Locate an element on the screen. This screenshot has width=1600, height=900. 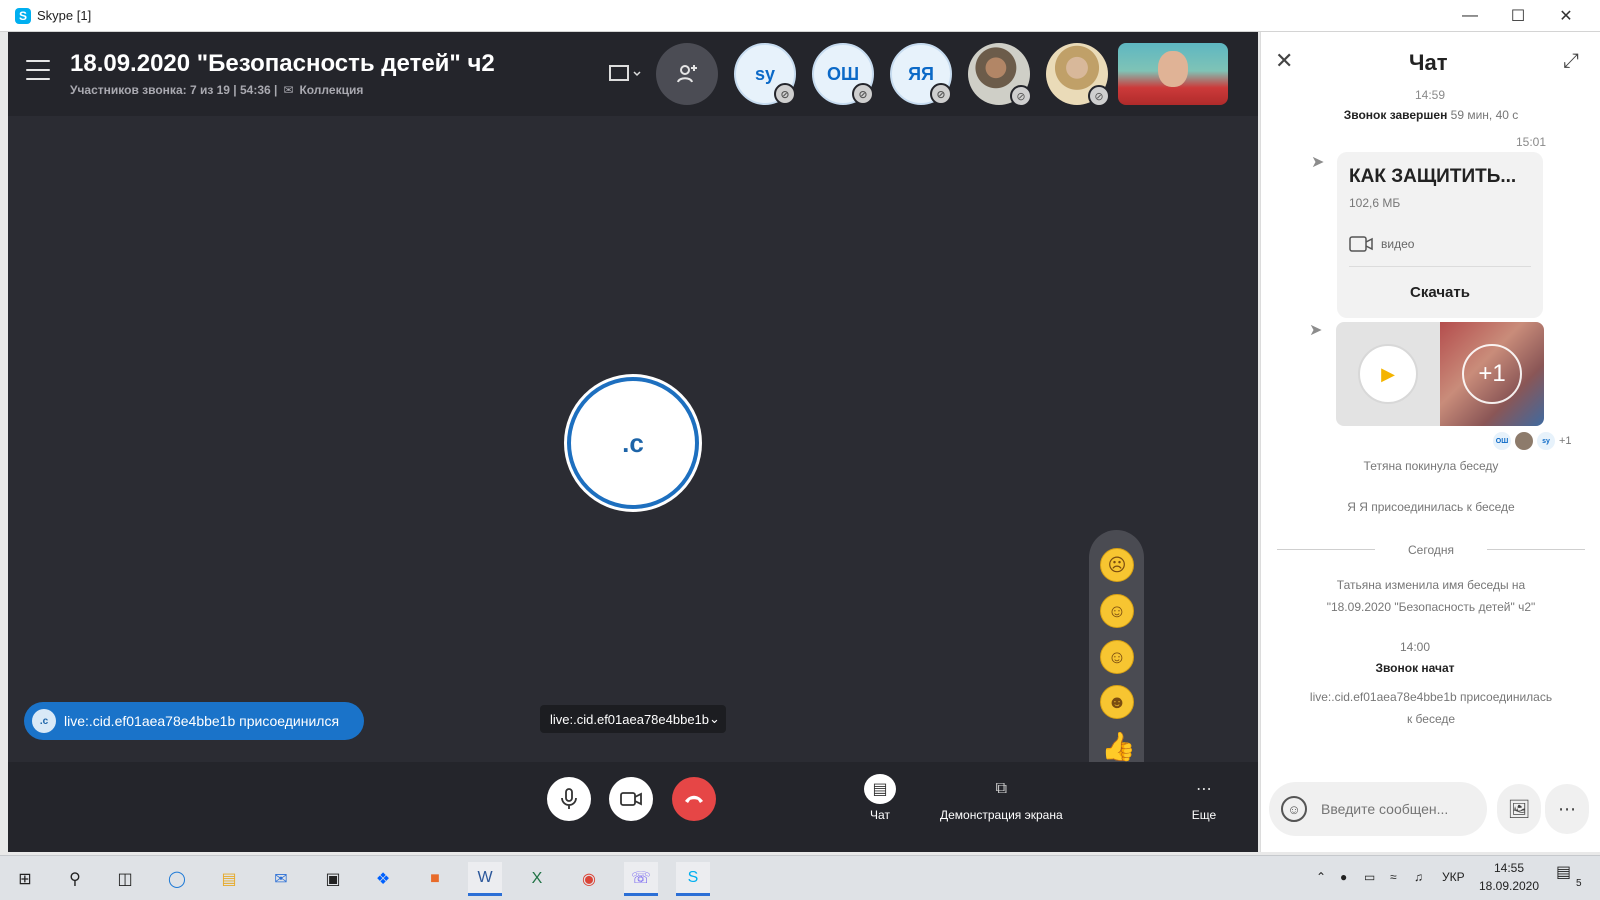
participant-avatar-osh: ОШ ⊘ is located at coordinates (843, 74).